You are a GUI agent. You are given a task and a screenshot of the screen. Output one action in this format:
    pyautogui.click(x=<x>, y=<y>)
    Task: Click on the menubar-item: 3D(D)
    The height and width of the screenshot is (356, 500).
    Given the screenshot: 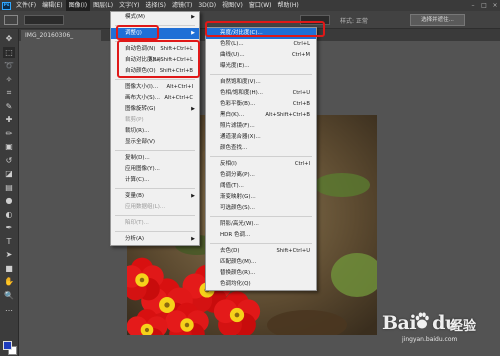 What is the action you would take?
    pyautogui.click(x=207, y=5)
    